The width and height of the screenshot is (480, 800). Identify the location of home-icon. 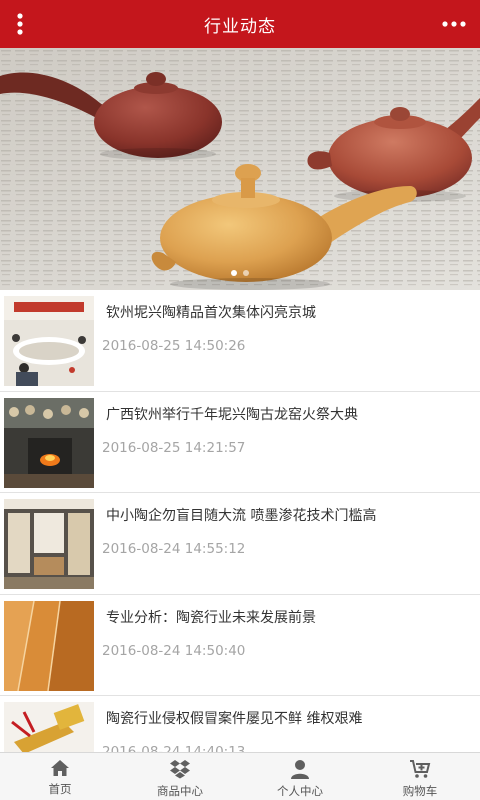
(60, 768).